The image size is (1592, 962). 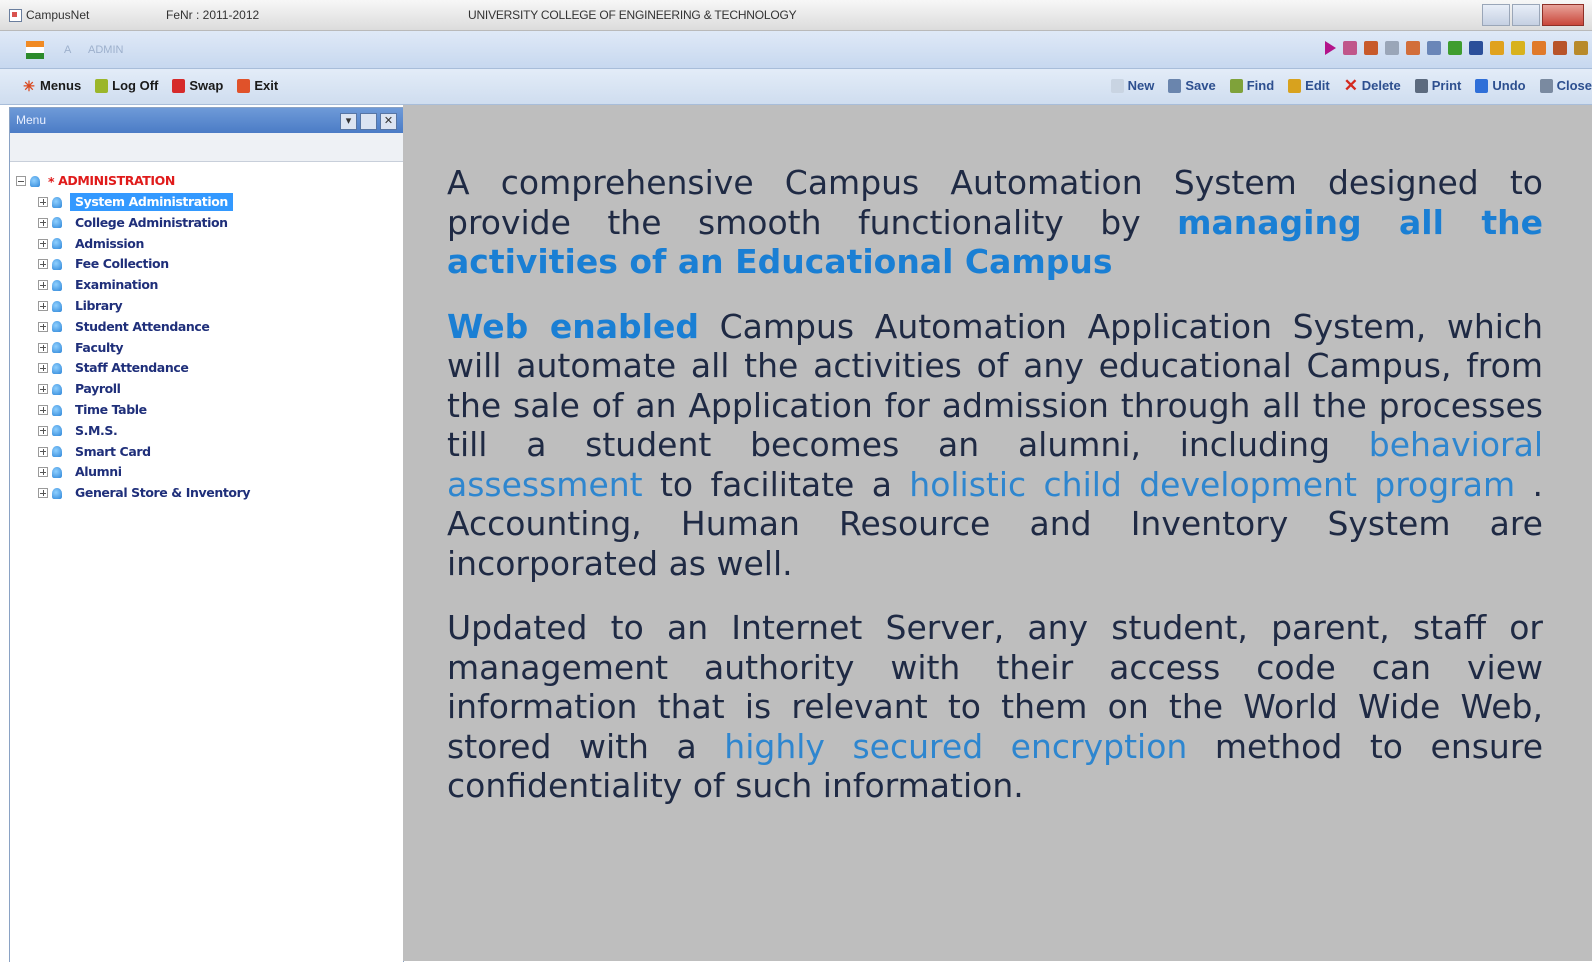 I want to click on new-button: New, so click(x=1132, y=85).